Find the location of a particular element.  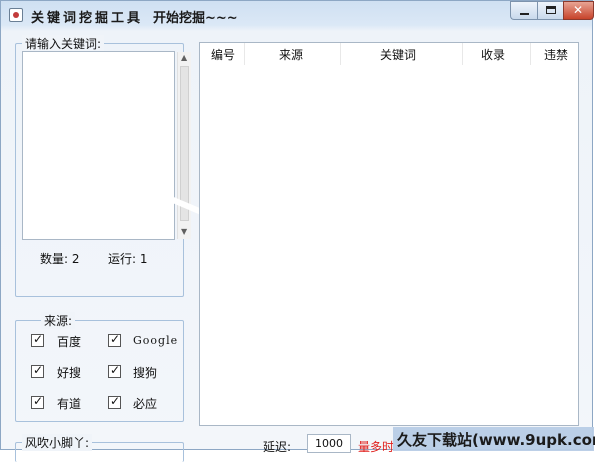

source-label-bing: 必应 is located at coordinates (145, 404).